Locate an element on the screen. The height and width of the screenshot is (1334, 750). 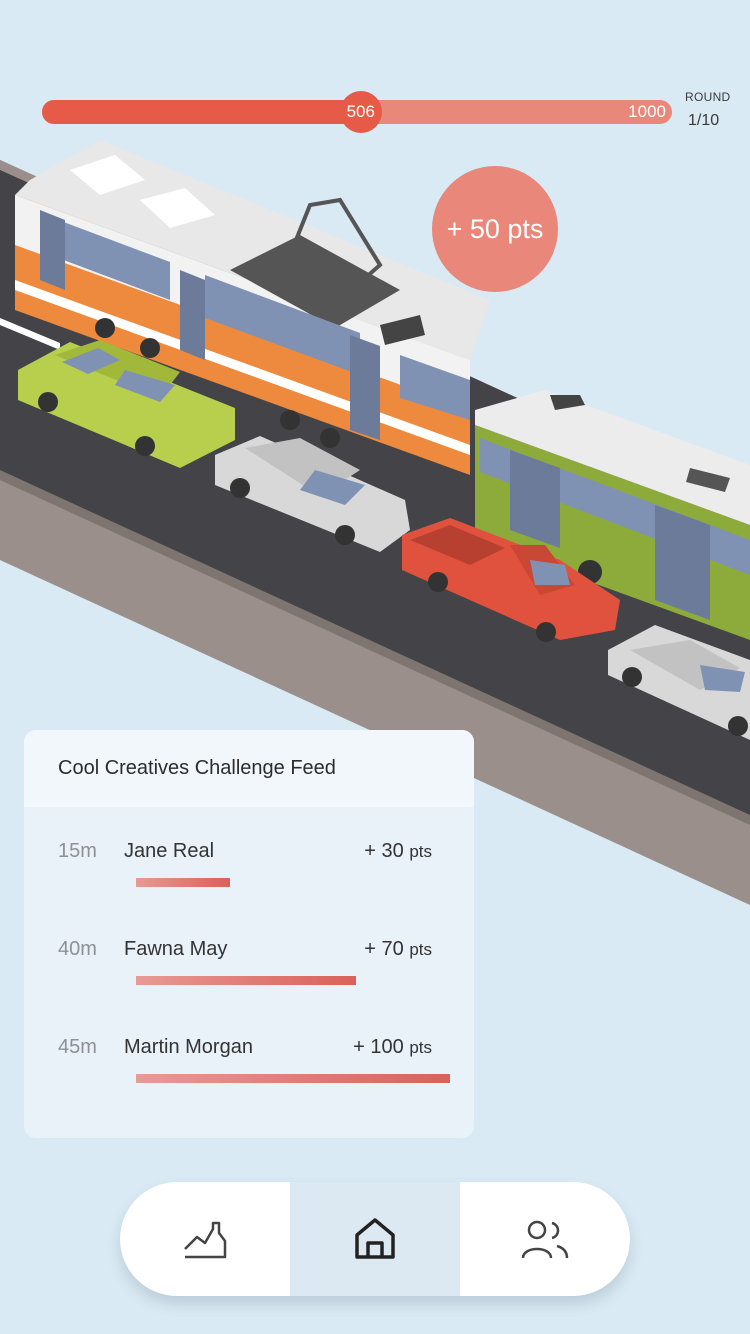
entry-name: Fawna May is located at coordinates (176, 949).